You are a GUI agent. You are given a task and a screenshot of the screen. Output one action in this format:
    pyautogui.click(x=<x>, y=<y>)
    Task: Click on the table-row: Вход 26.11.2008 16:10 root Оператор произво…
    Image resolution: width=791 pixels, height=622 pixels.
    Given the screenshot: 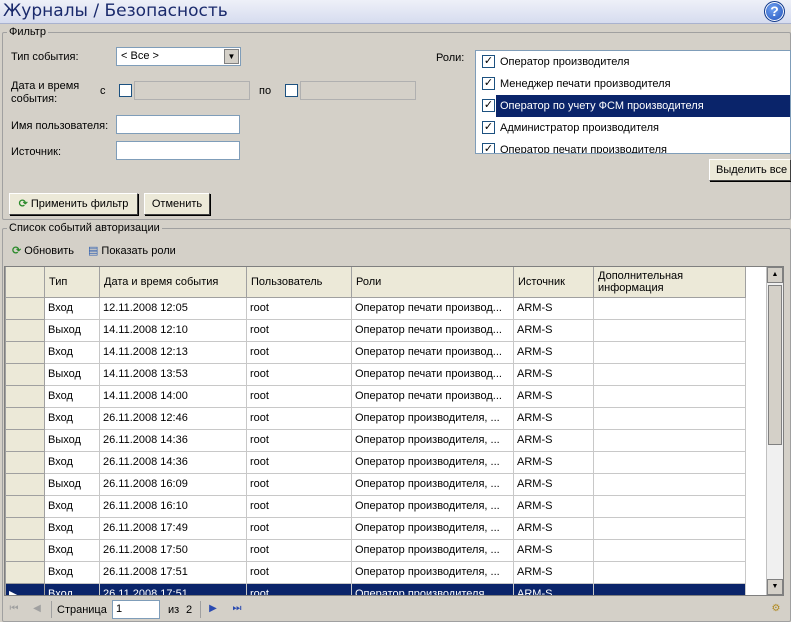 What is the action you would take?
    pyautogui.click(x=375, y=506)
    